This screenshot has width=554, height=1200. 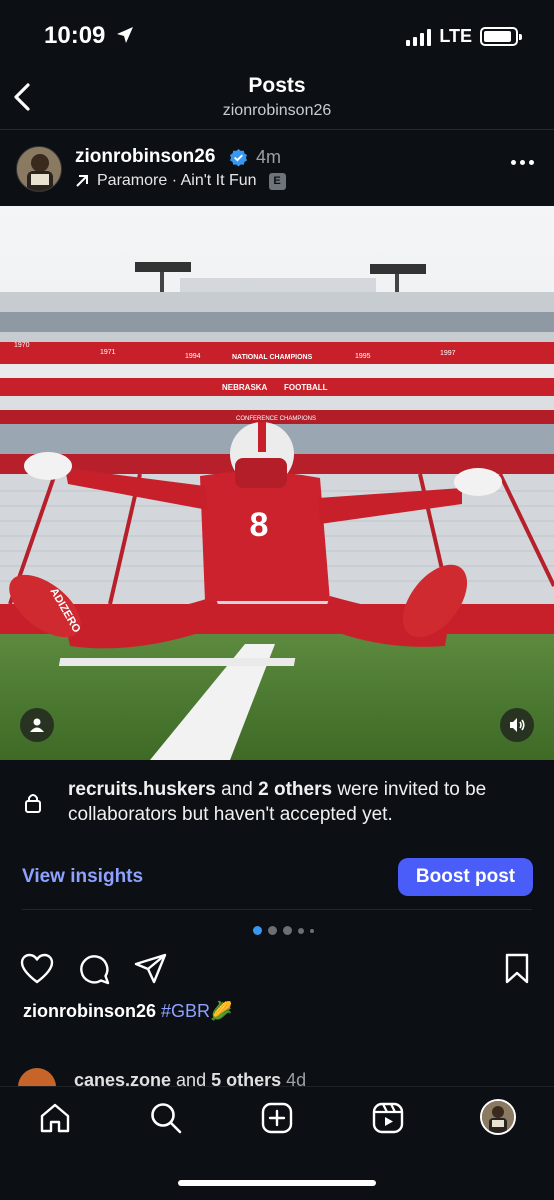 I want to click on speaker-icon, so click(x=517, y=725).